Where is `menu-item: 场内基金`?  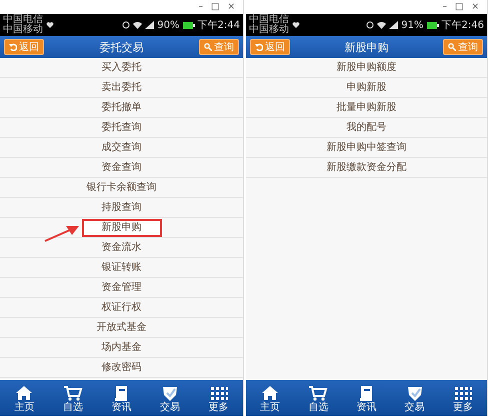 menu-item: 场内基金 is located at coordinates (121, 348).